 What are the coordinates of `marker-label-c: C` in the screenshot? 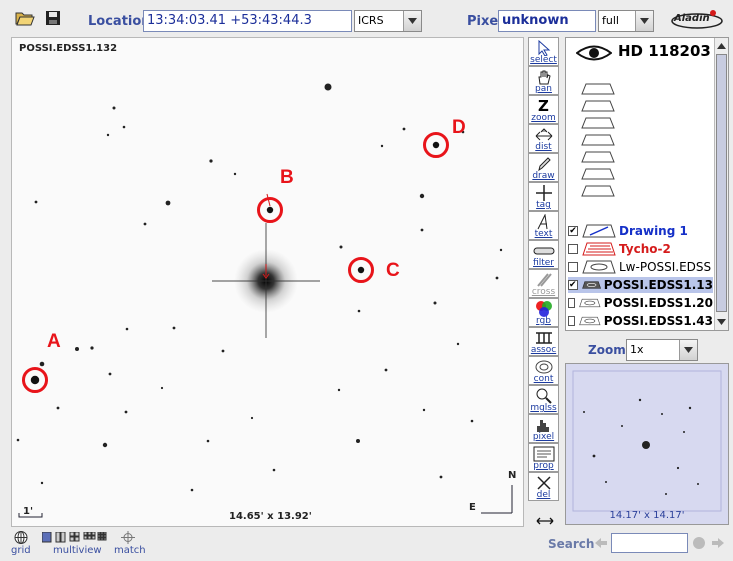 It's located at (393, 270).